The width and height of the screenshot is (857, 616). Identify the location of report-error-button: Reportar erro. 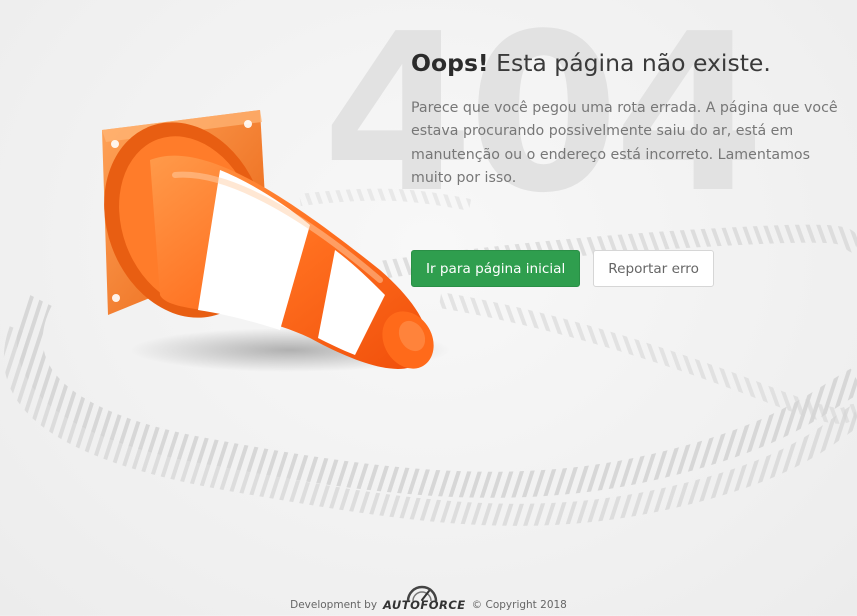
(653, 268).